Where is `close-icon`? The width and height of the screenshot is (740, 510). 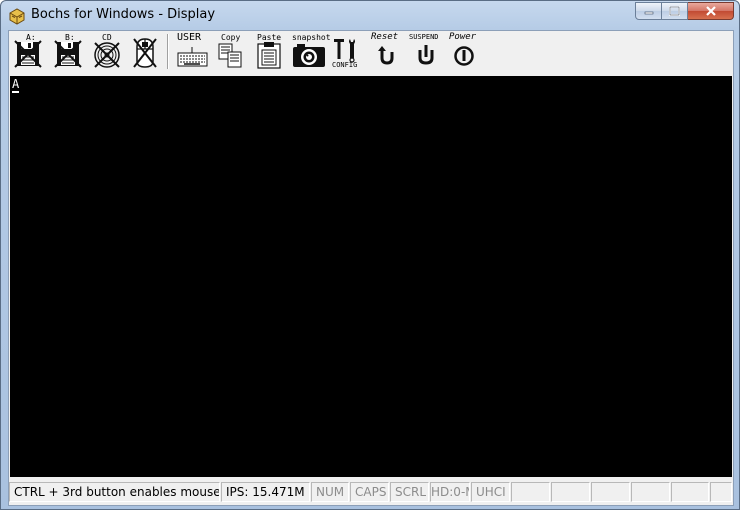 close-icon is located at coordinates (710, 11).